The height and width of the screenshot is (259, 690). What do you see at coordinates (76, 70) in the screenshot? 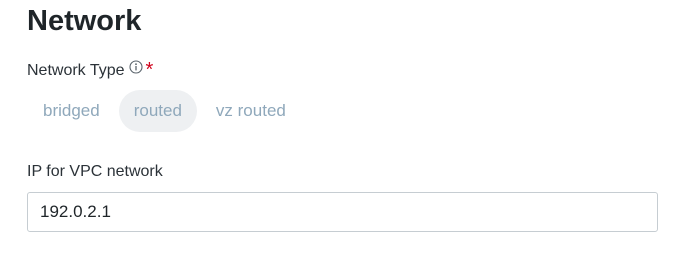
I see `network-type-label: Network Type` at bounding box center [76, 70].